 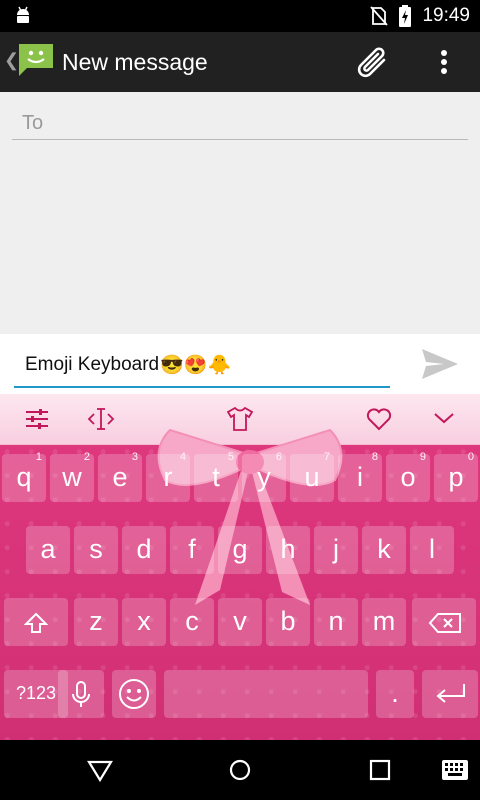 I want to click on key-label: j, so click(x=336, y=549).